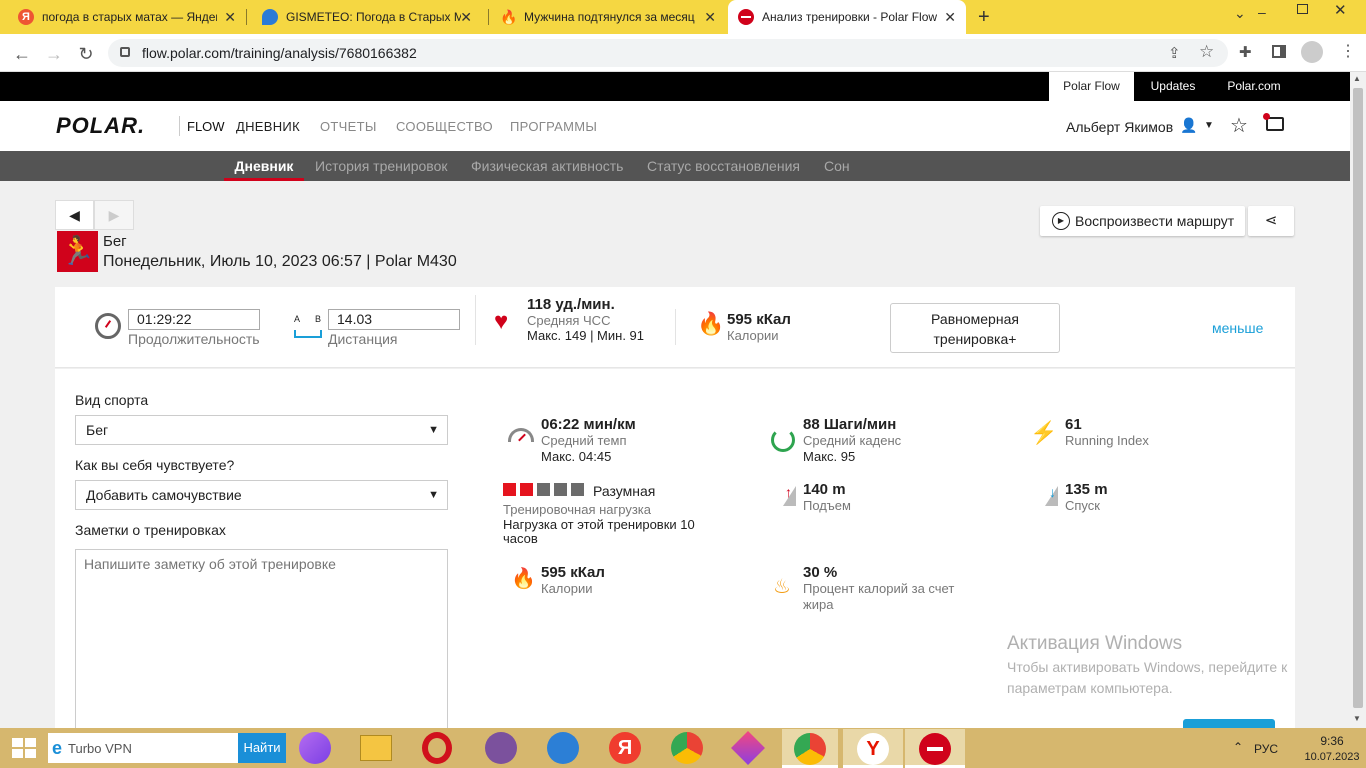  Describe the element at coordinates (114, 215) in the screenshot. I see `next-session-button: ▶` at that location.